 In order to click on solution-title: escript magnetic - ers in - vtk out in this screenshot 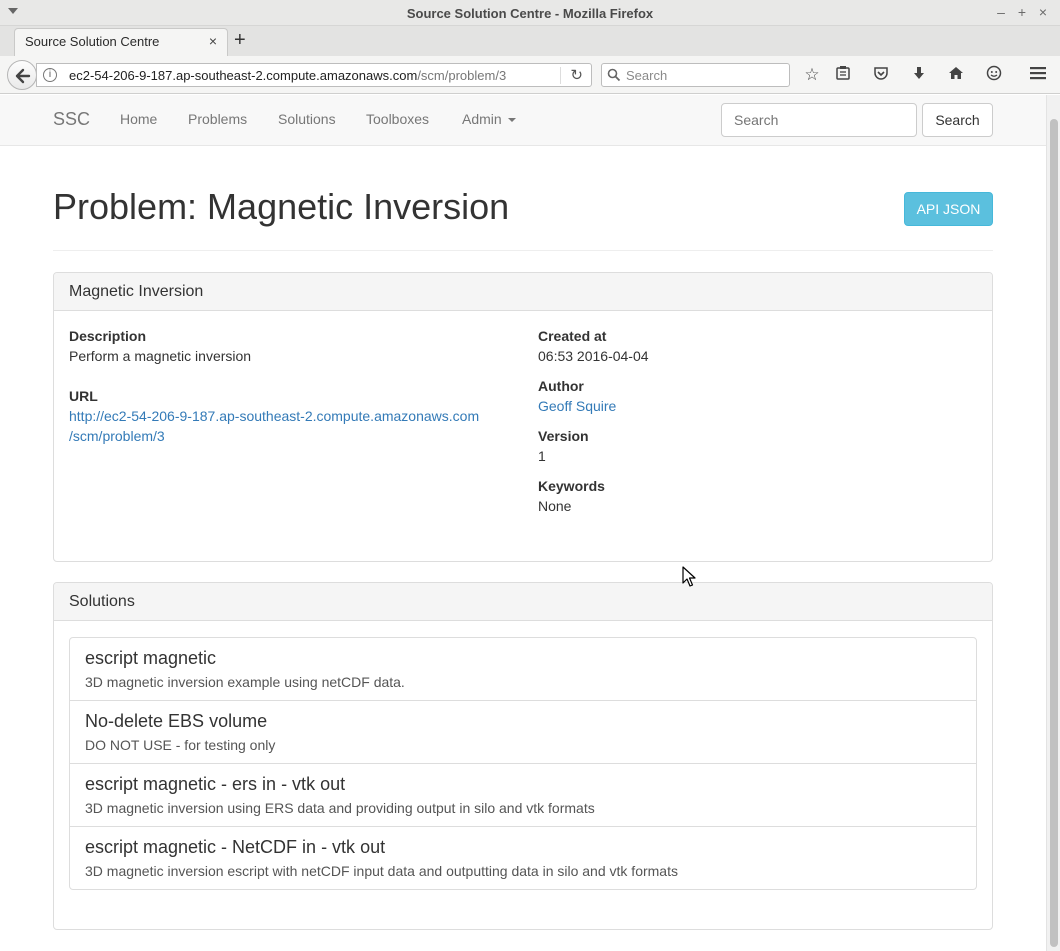, I will do `click(215, 784)`.